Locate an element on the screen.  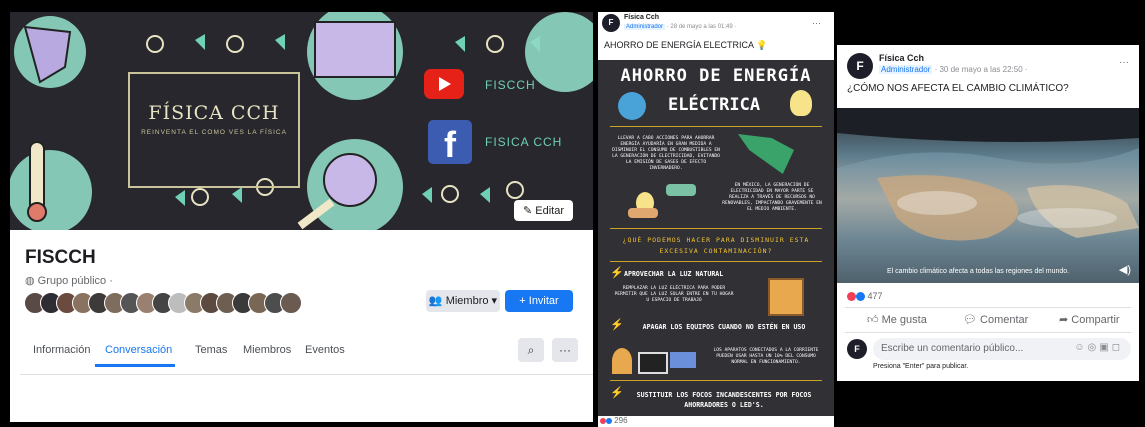
lightbulb-icon is located at coordinates (801, 103).